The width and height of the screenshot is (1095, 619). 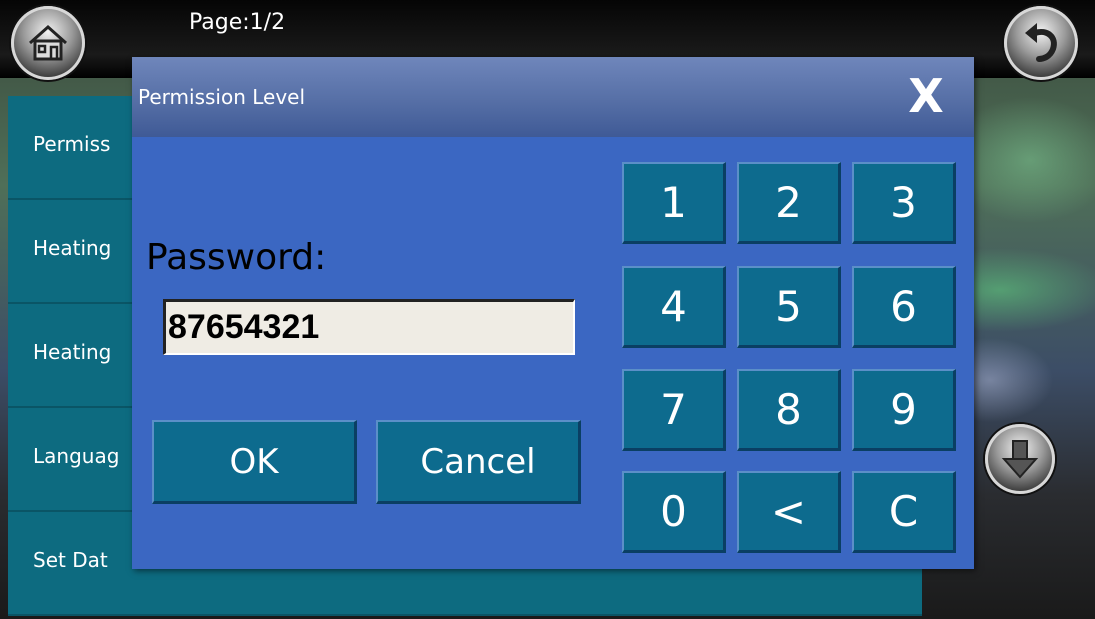 What do you see at coordinates (926, 96) in the screenshot?
I see `close-button: X` at bounding box center [926, 96].